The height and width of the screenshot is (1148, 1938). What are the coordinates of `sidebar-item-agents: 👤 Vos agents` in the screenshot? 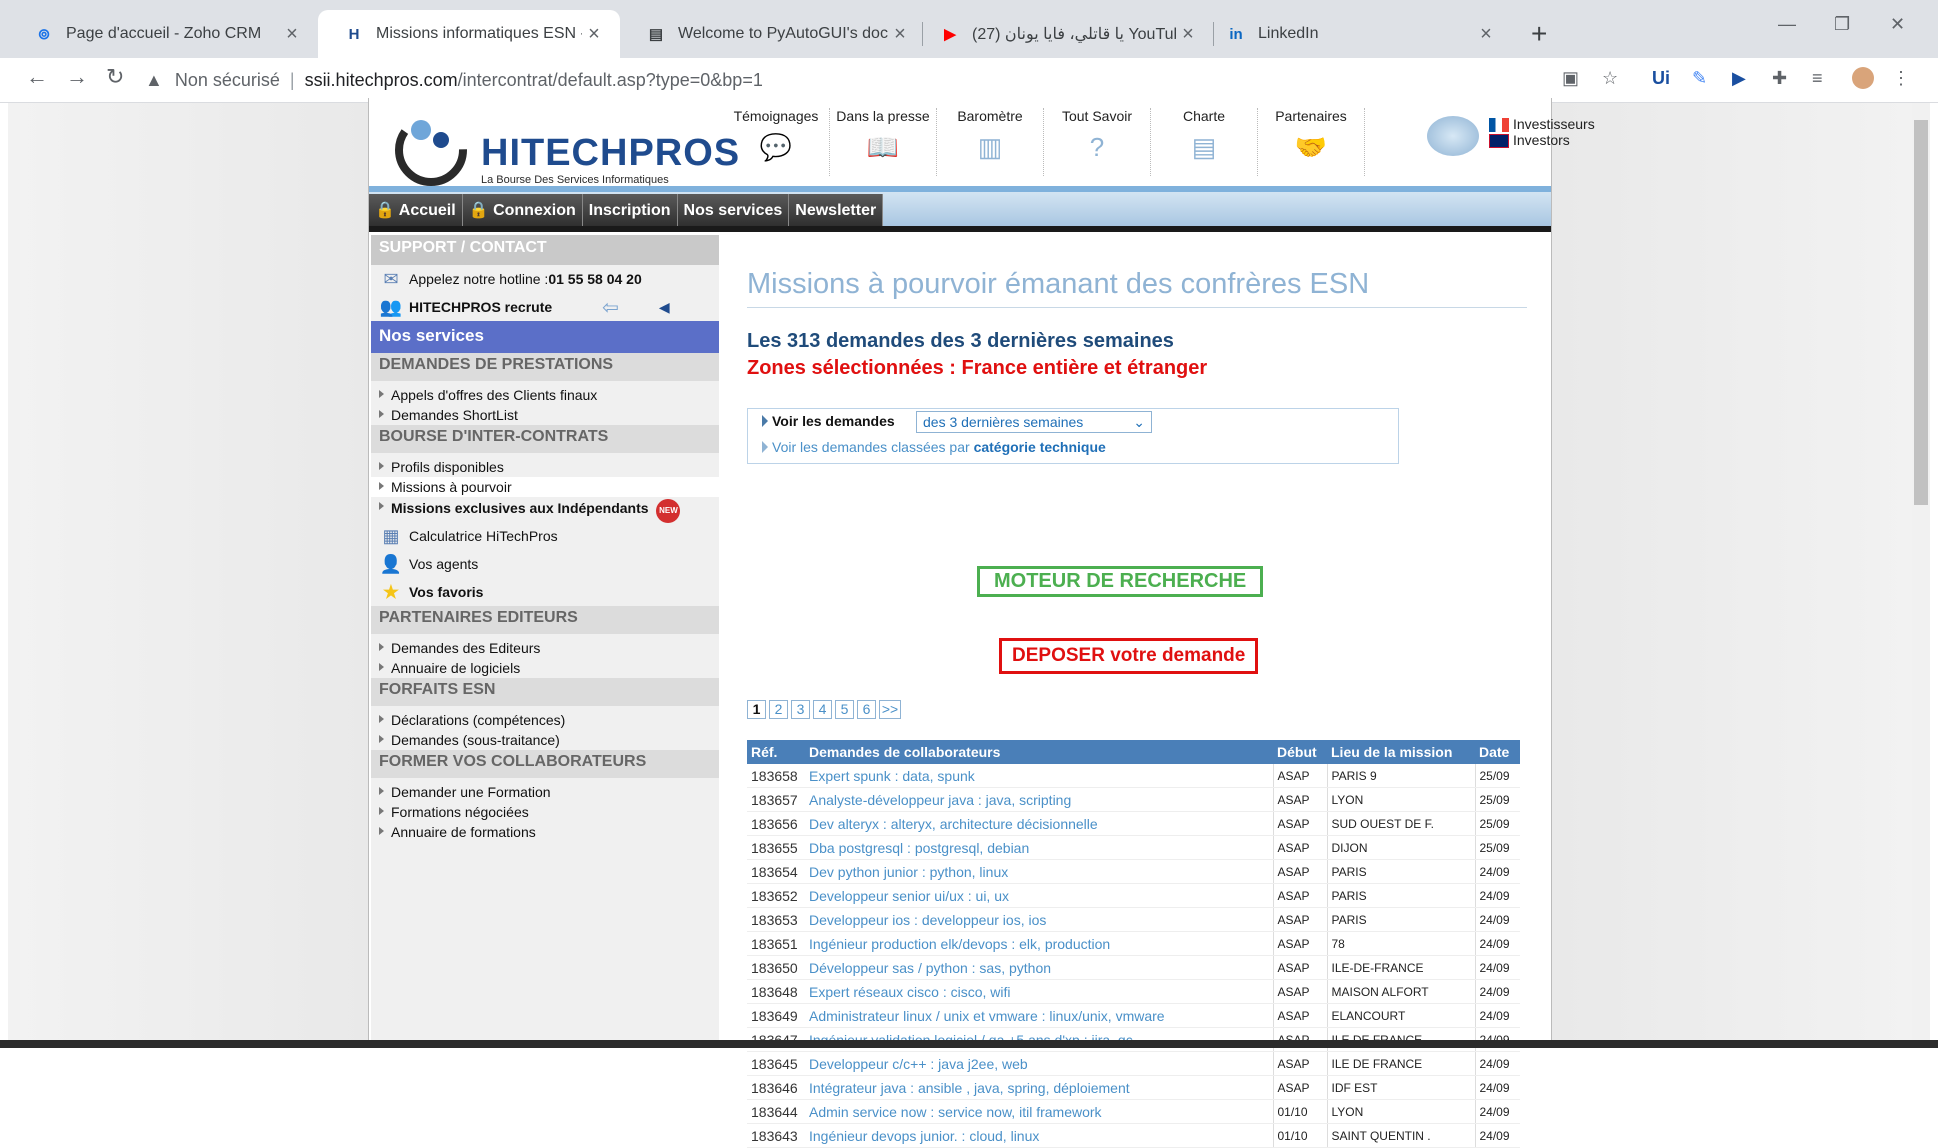 It's located at (545, 564).